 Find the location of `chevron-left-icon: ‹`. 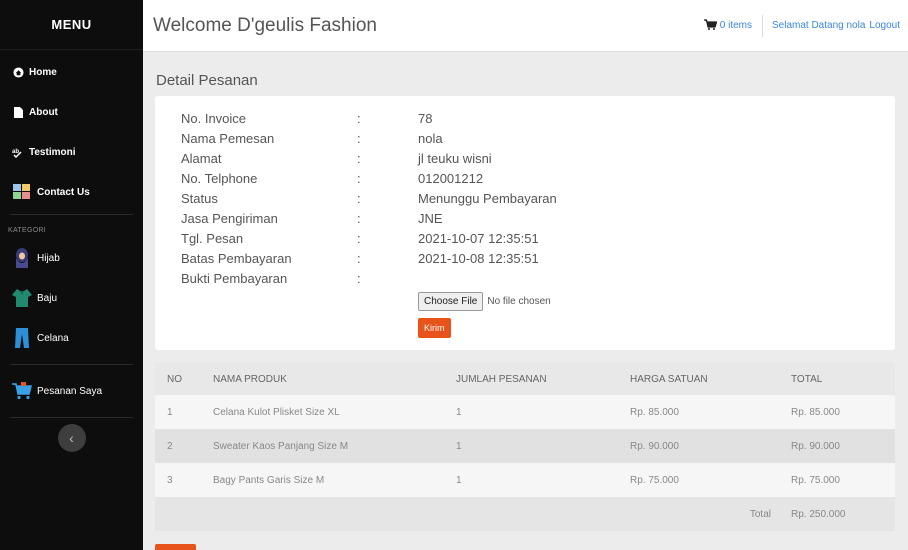

chevron-left-icon: ‹ is located at coordinates (71, 438).